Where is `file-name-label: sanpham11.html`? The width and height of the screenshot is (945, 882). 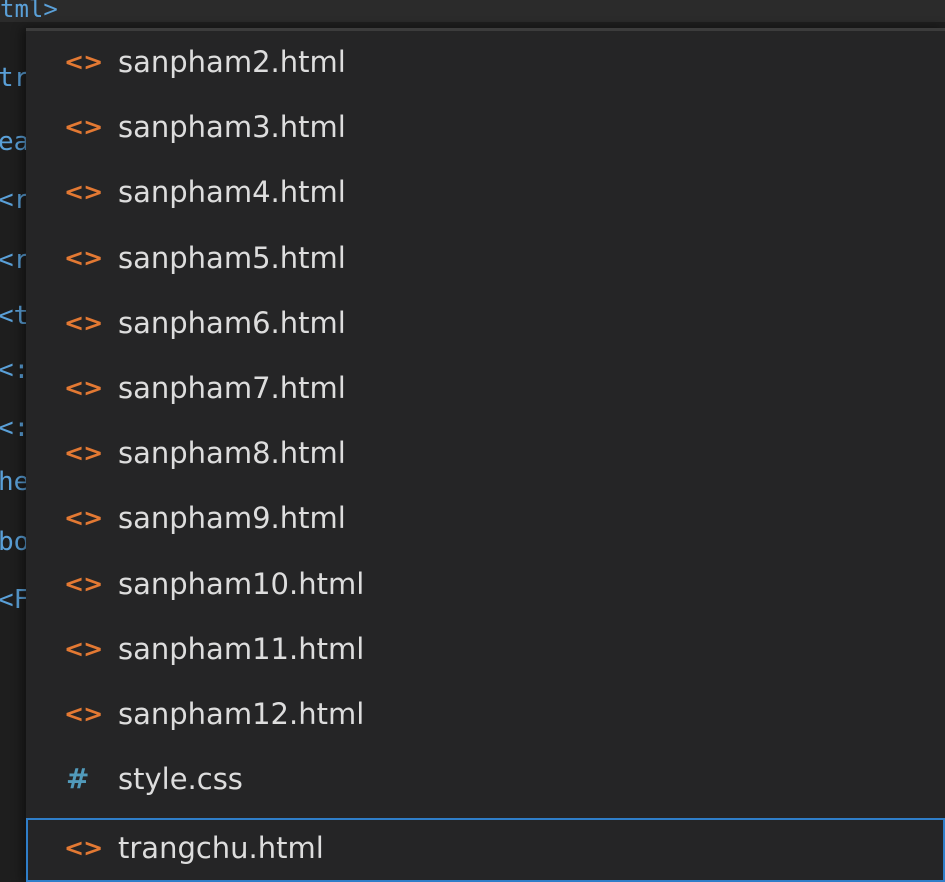
file-name-label: sanpham11.html is located at coordinates (241, 649).